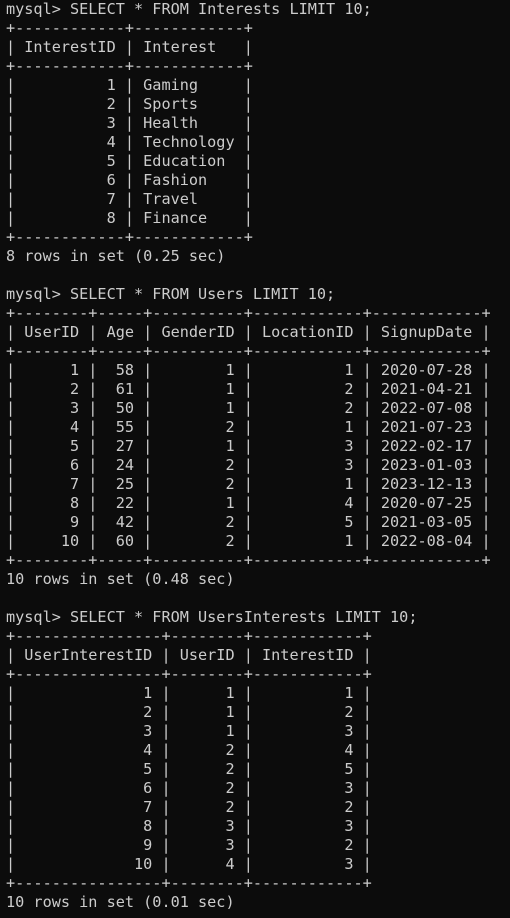 The width and height of the screenshot is (510, 918). What do you see at coordinates (189, 845) in the screenshot?
I see `table-row: | 9 | 3 | 2 |` at bounding box center [189, 845].